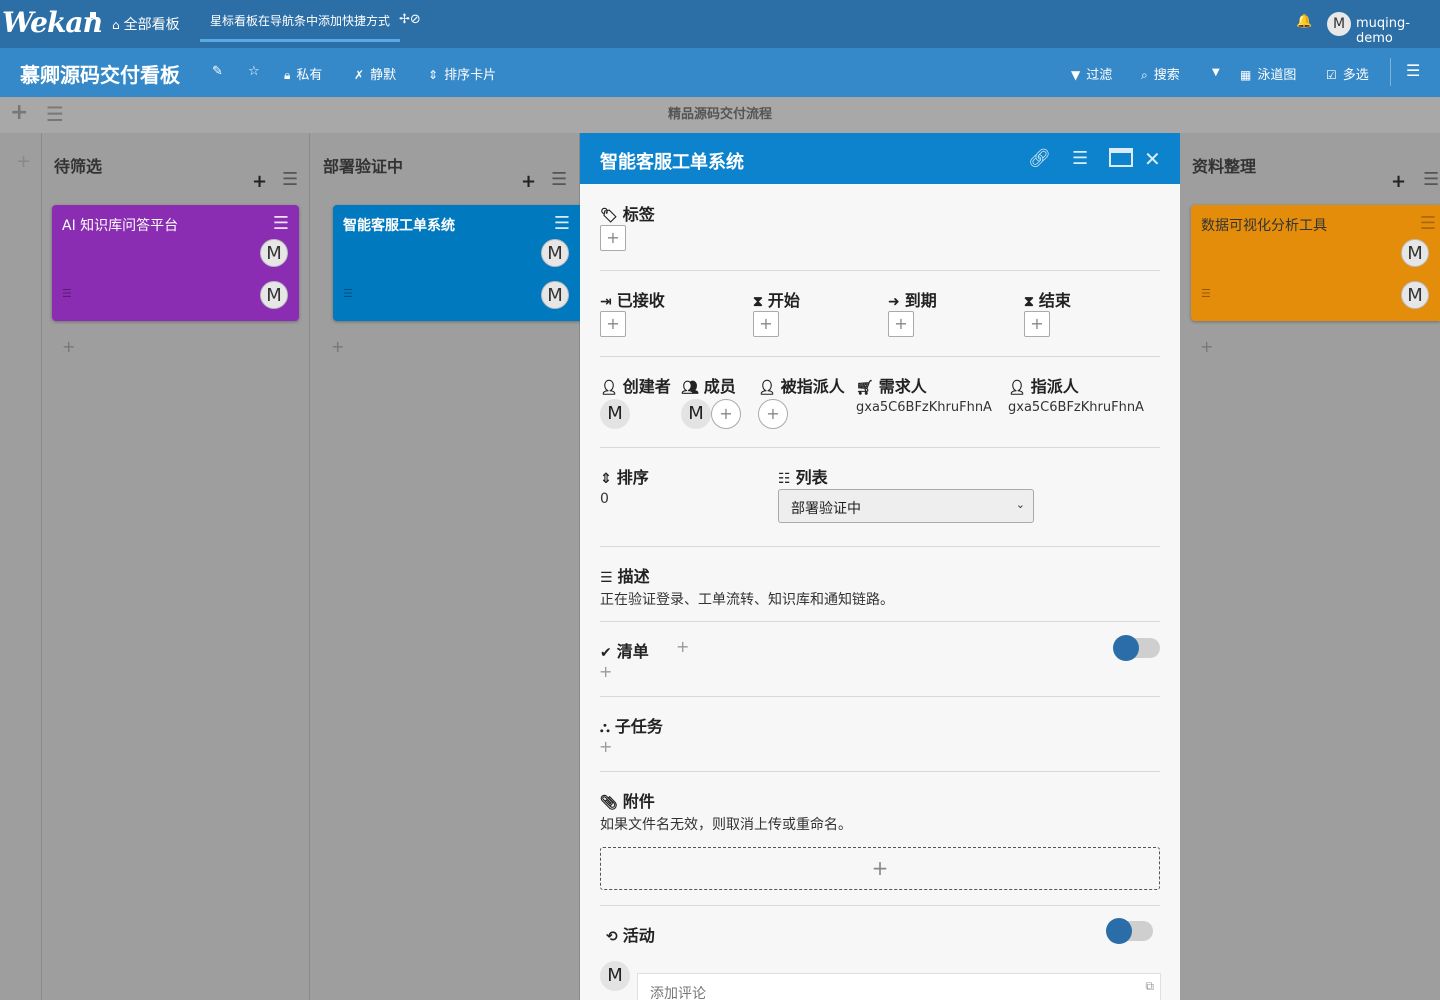 The height and width of the screenshot is (1000, 1440). What do you see at coordinates (1121, 157) in the screenshot?
I see `maximize-icon` at bounding box center [1121, 157].